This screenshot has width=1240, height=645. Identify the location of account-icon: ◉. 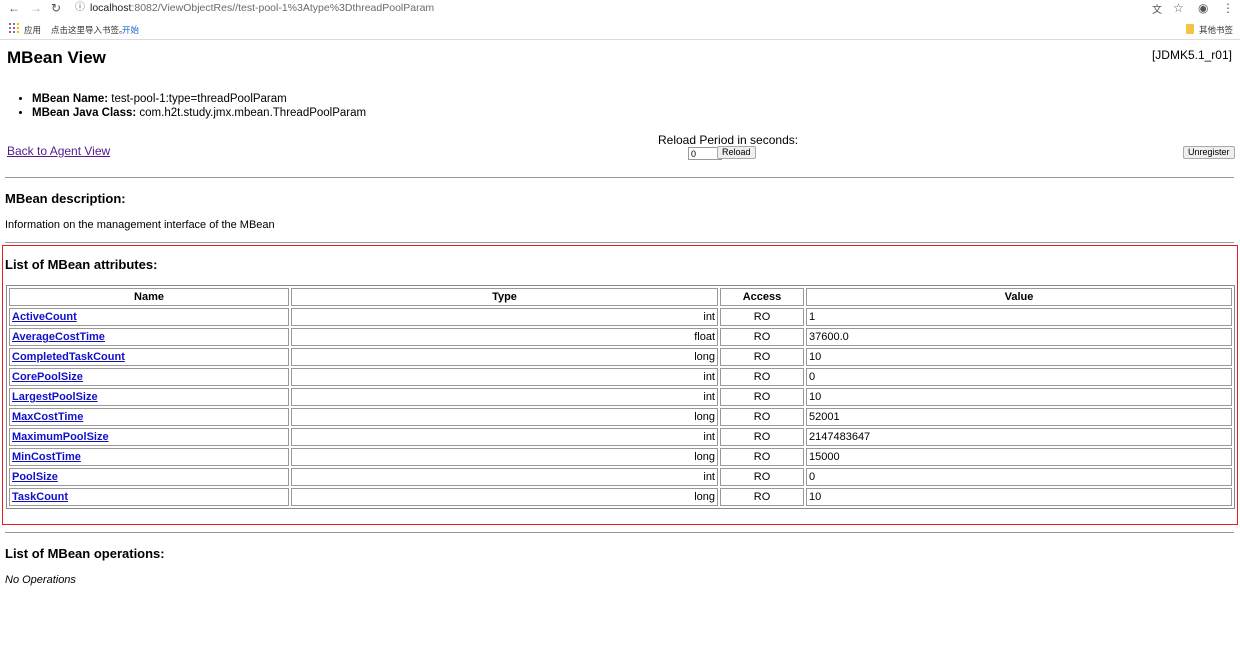
(1203, 8).